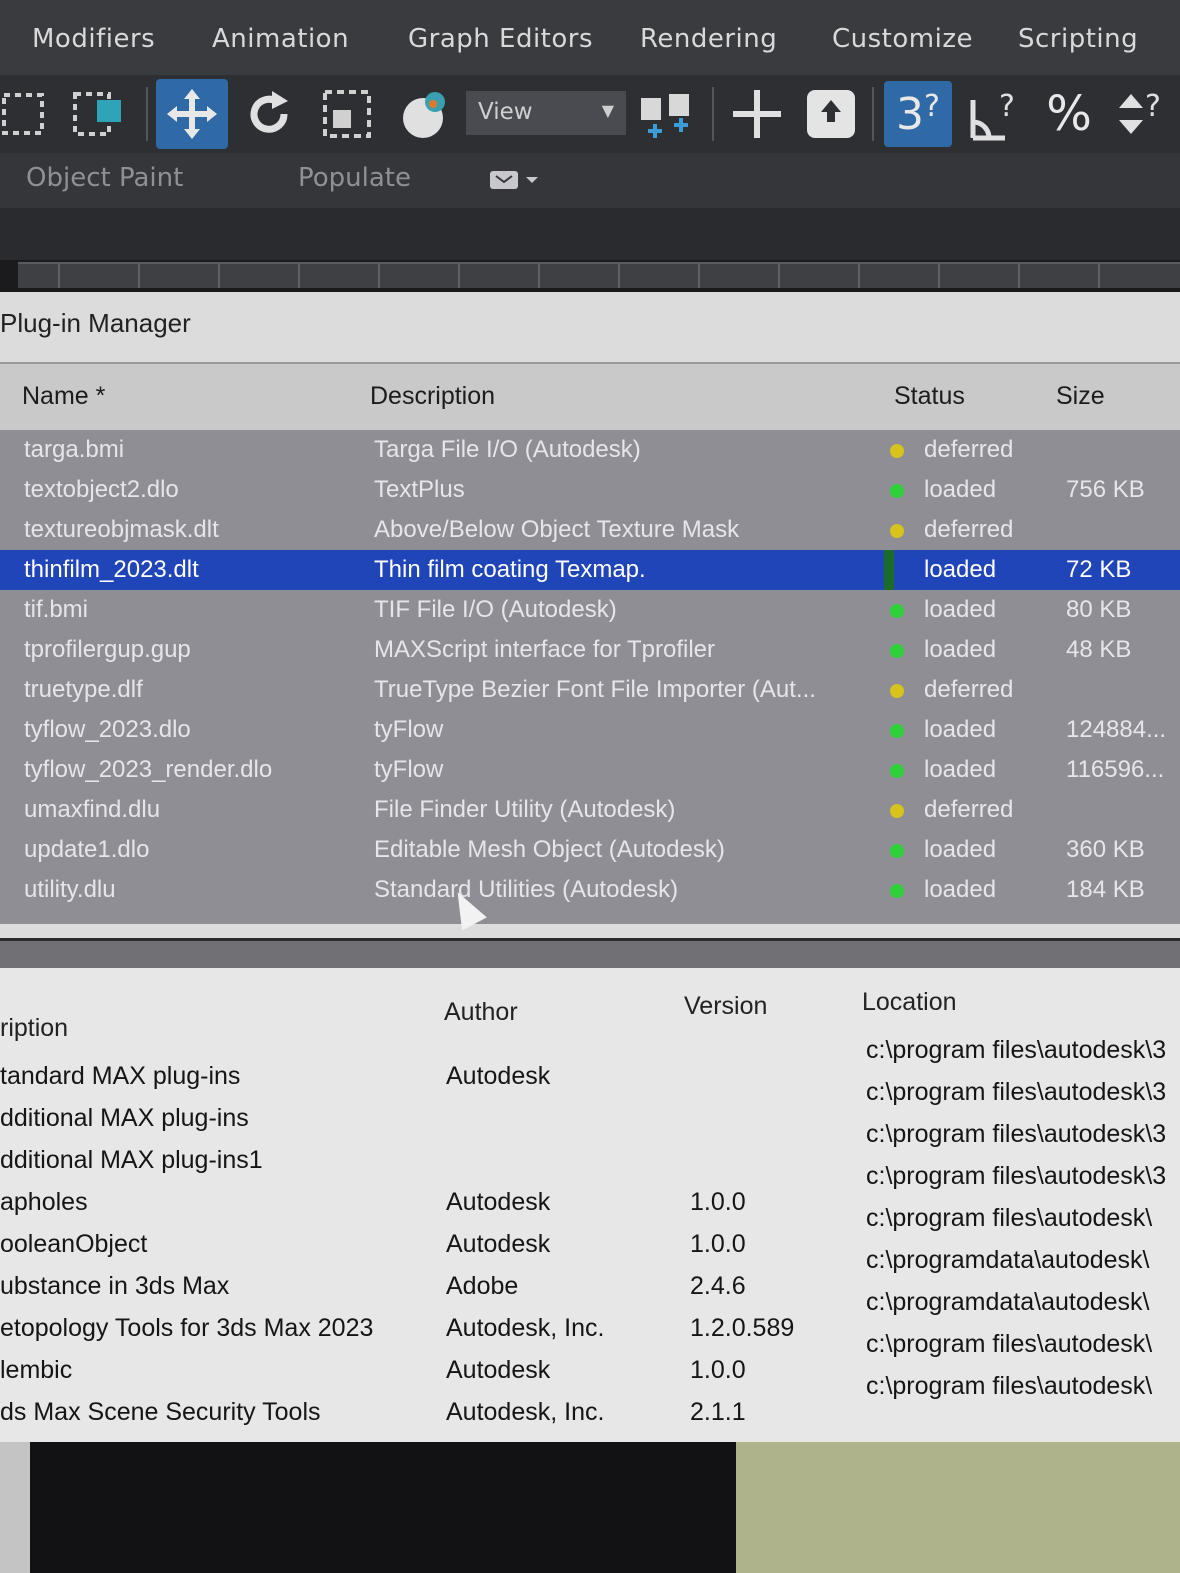 The width and height of the screenshot is (1180, 1573). What do you see at coordinates (831, 114) in the screenshot?
I see `keyboard-shortcut-override-icon` at bounding box center [831, 114].